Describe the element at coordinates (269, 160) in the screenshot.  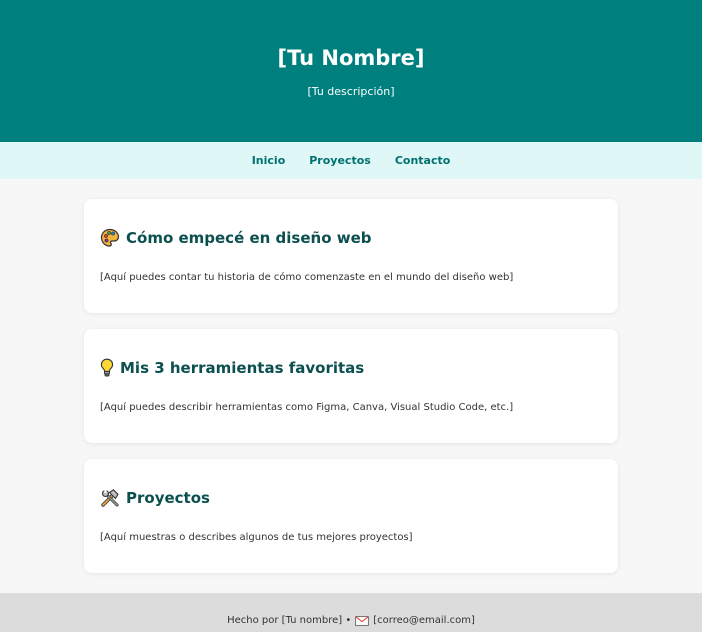
I see `nav-link-inicio: Inicio` at that location.